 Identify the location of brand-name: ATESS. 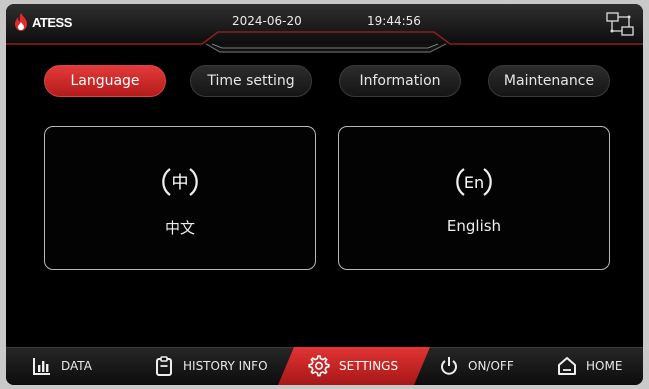
(52, 22).